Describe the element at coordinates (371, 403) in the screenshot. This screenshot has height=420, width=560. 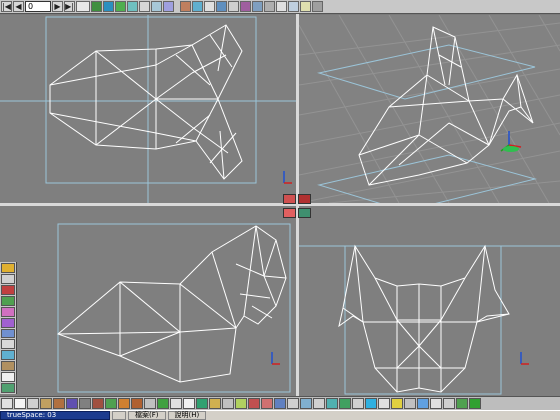
I see `camera-tool-icon` at that location.